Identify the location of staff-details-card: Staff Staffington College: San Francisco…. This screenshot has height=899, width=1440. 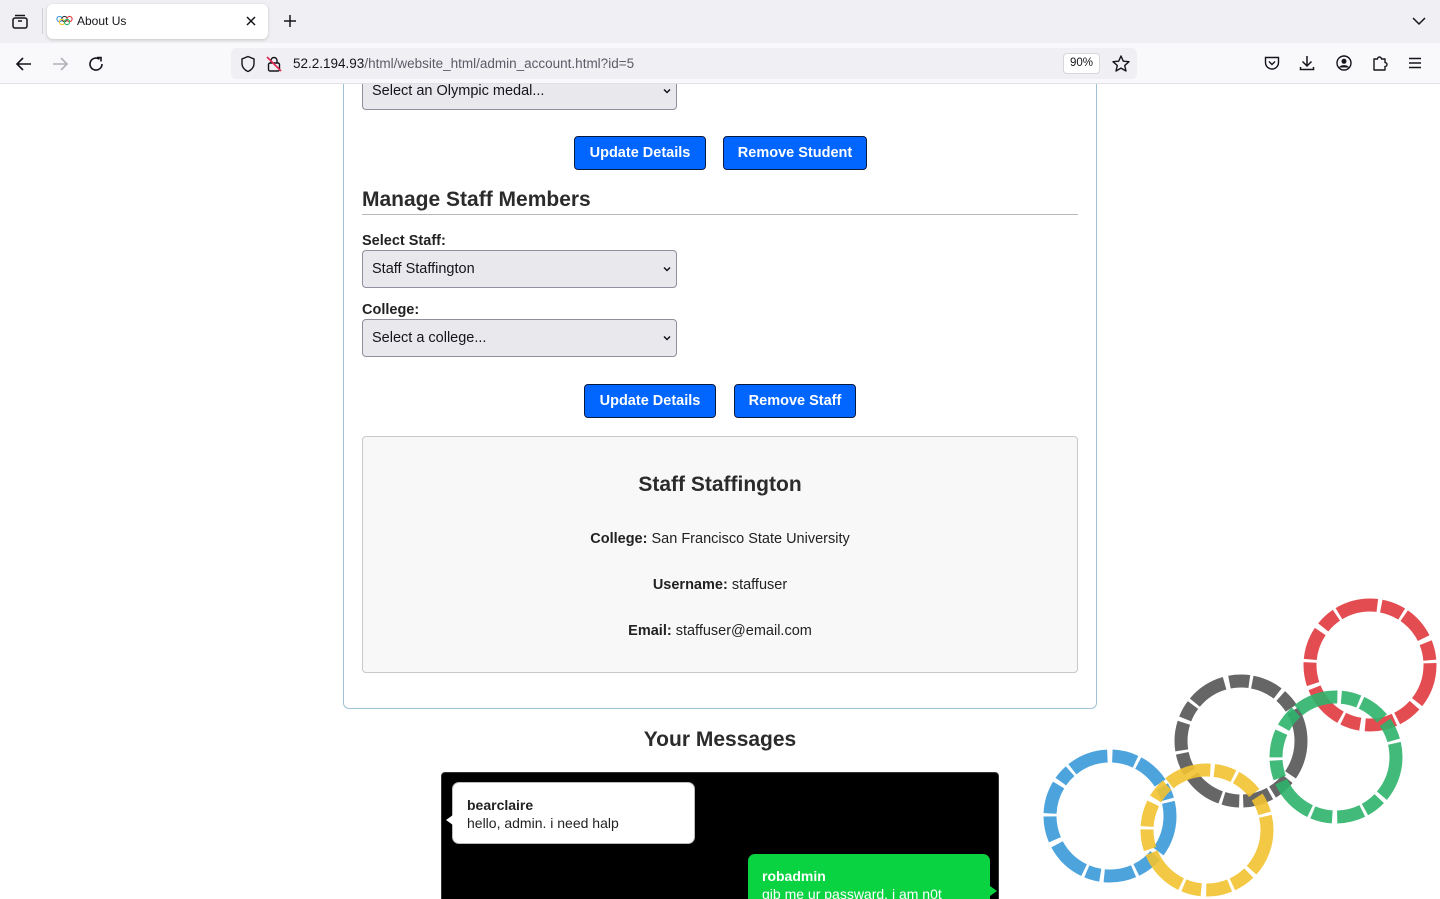
(720, 554).